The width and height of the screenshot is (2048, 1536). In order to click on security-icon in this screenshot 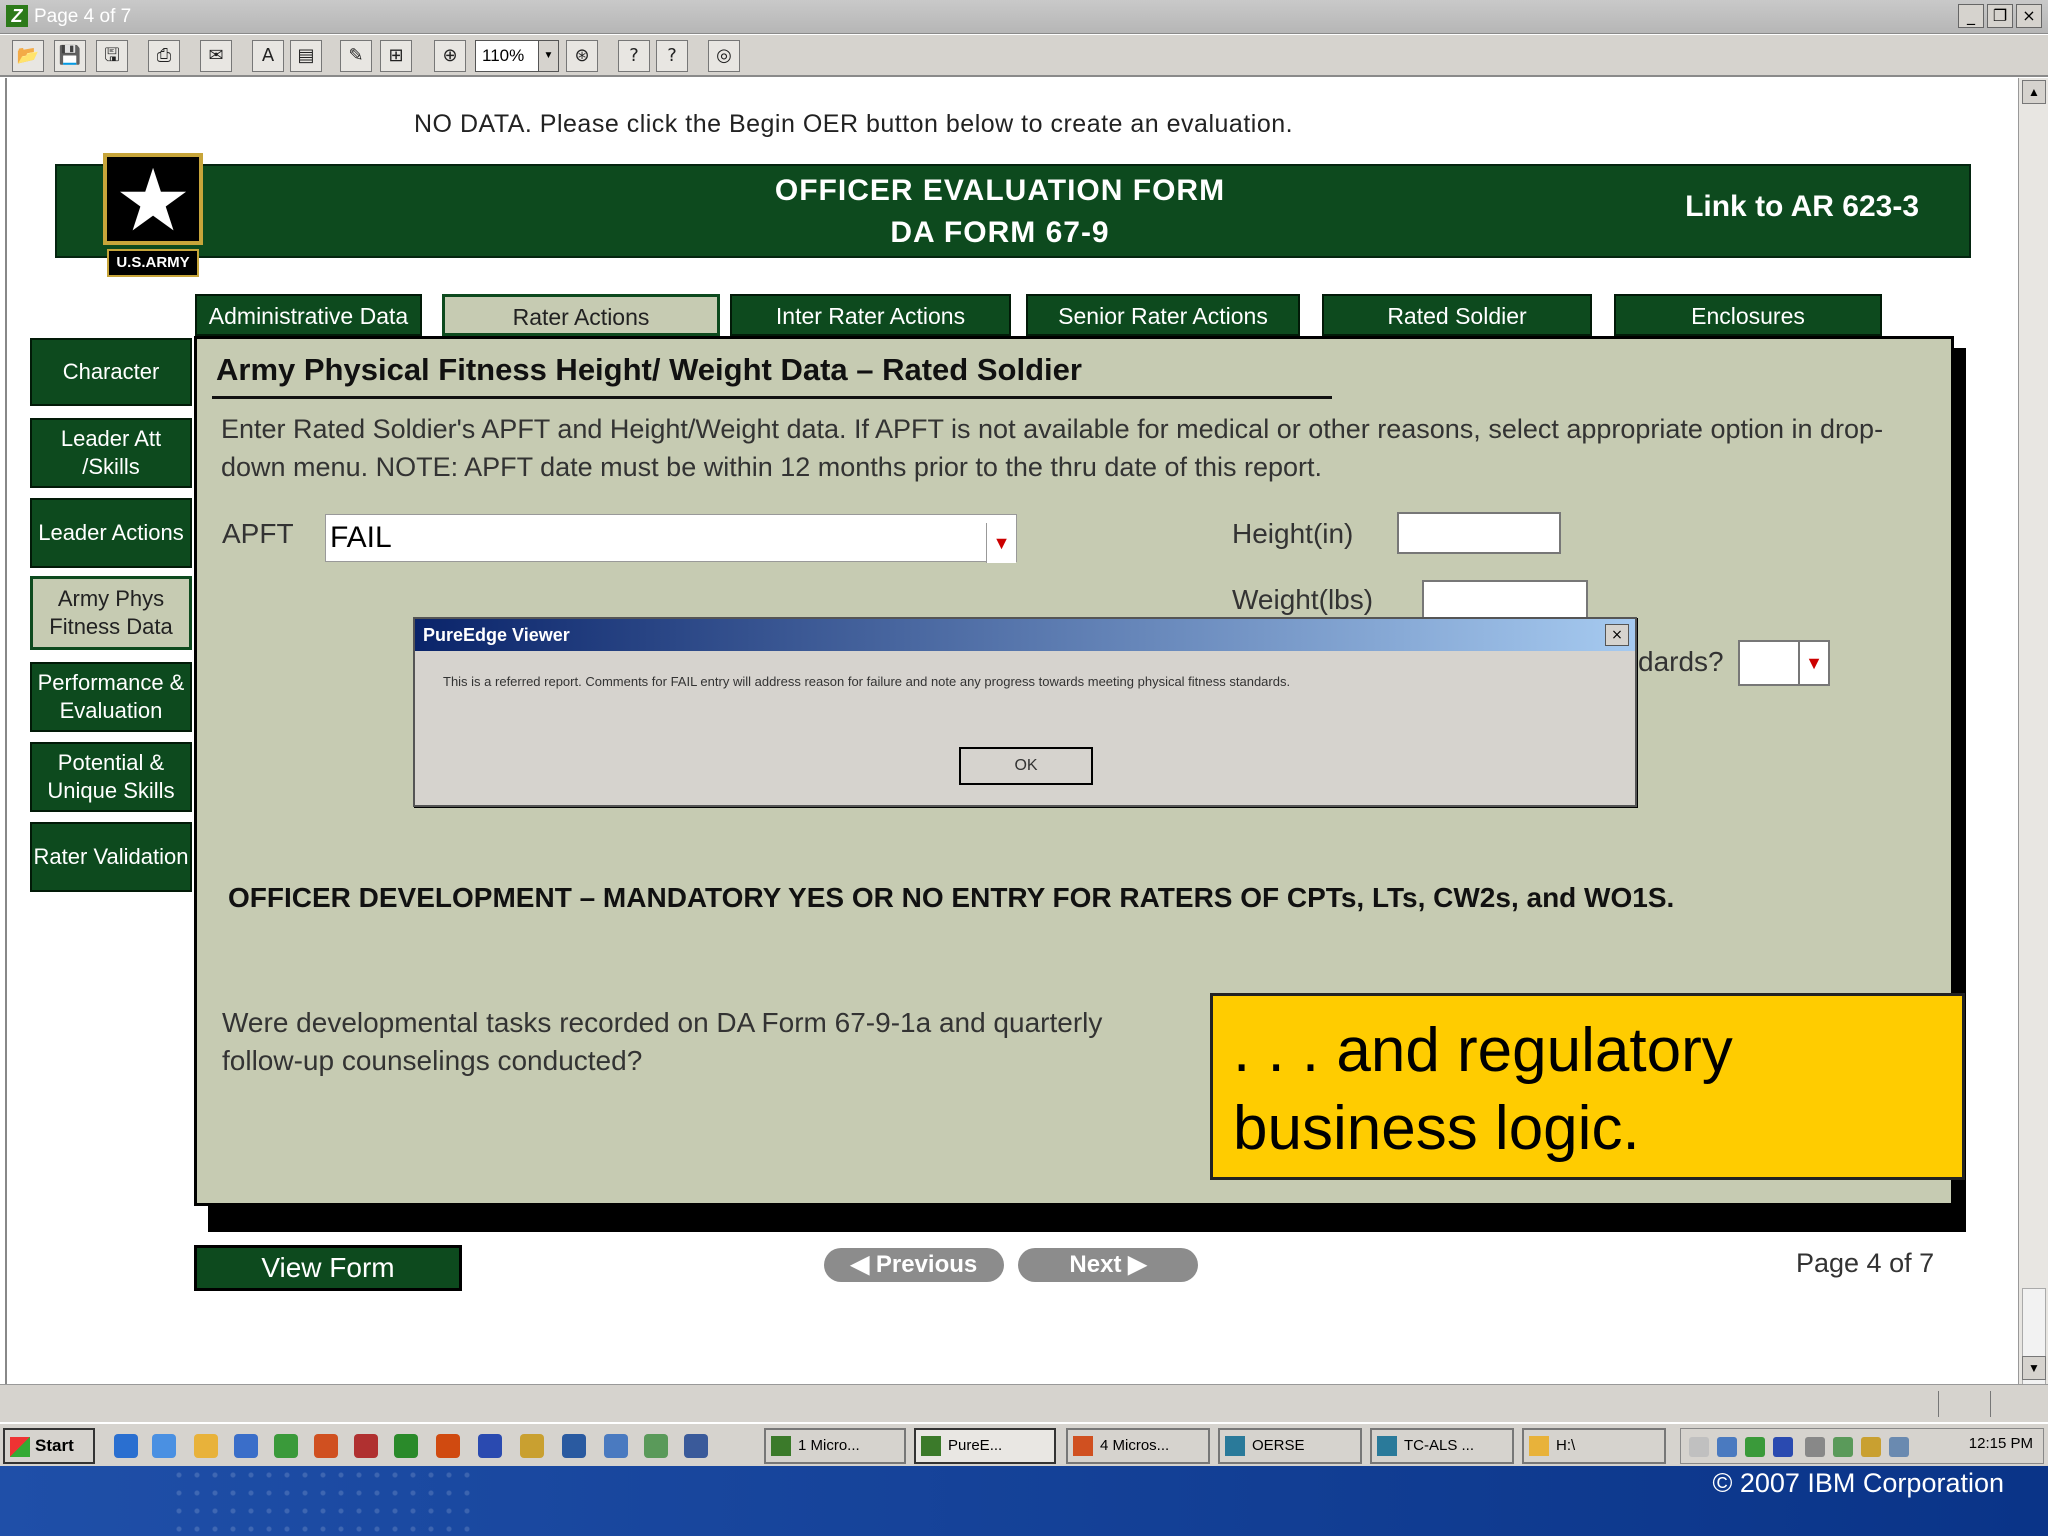, I will do `click(1871, 1447)`.